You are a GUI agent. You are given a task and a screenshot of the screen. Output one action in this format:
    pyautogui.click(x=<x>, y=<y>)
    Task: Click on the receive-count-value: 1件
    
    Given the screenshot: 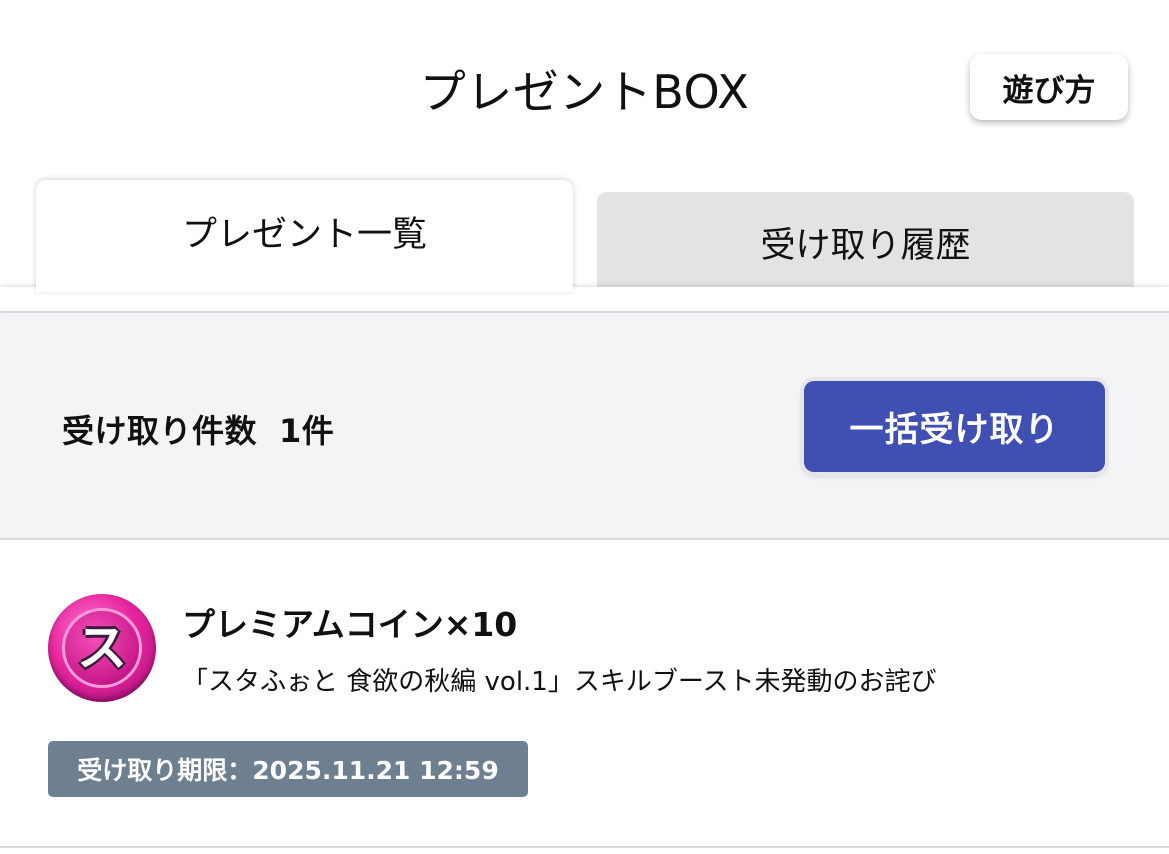 What is the action you would take?
    pyautogui.click(x=307, y=431)
    